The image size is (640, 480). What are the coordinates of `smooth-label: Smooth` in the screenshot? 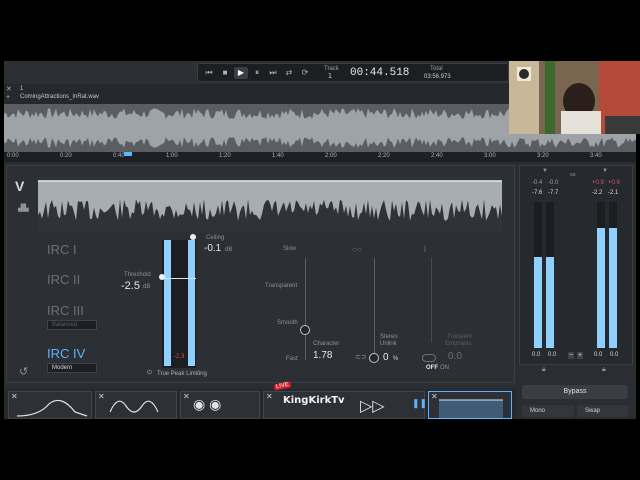 It's located at (287, 323).